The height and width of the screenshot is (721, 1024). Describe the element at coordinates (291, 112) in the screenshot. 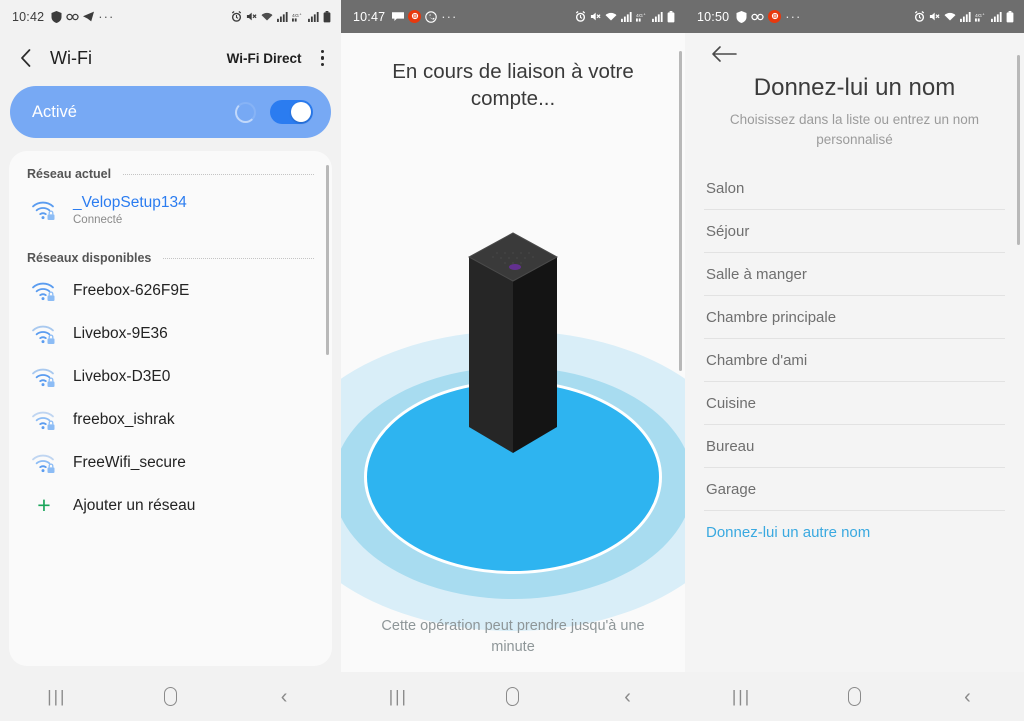

I see `wifi-switch` at that location.